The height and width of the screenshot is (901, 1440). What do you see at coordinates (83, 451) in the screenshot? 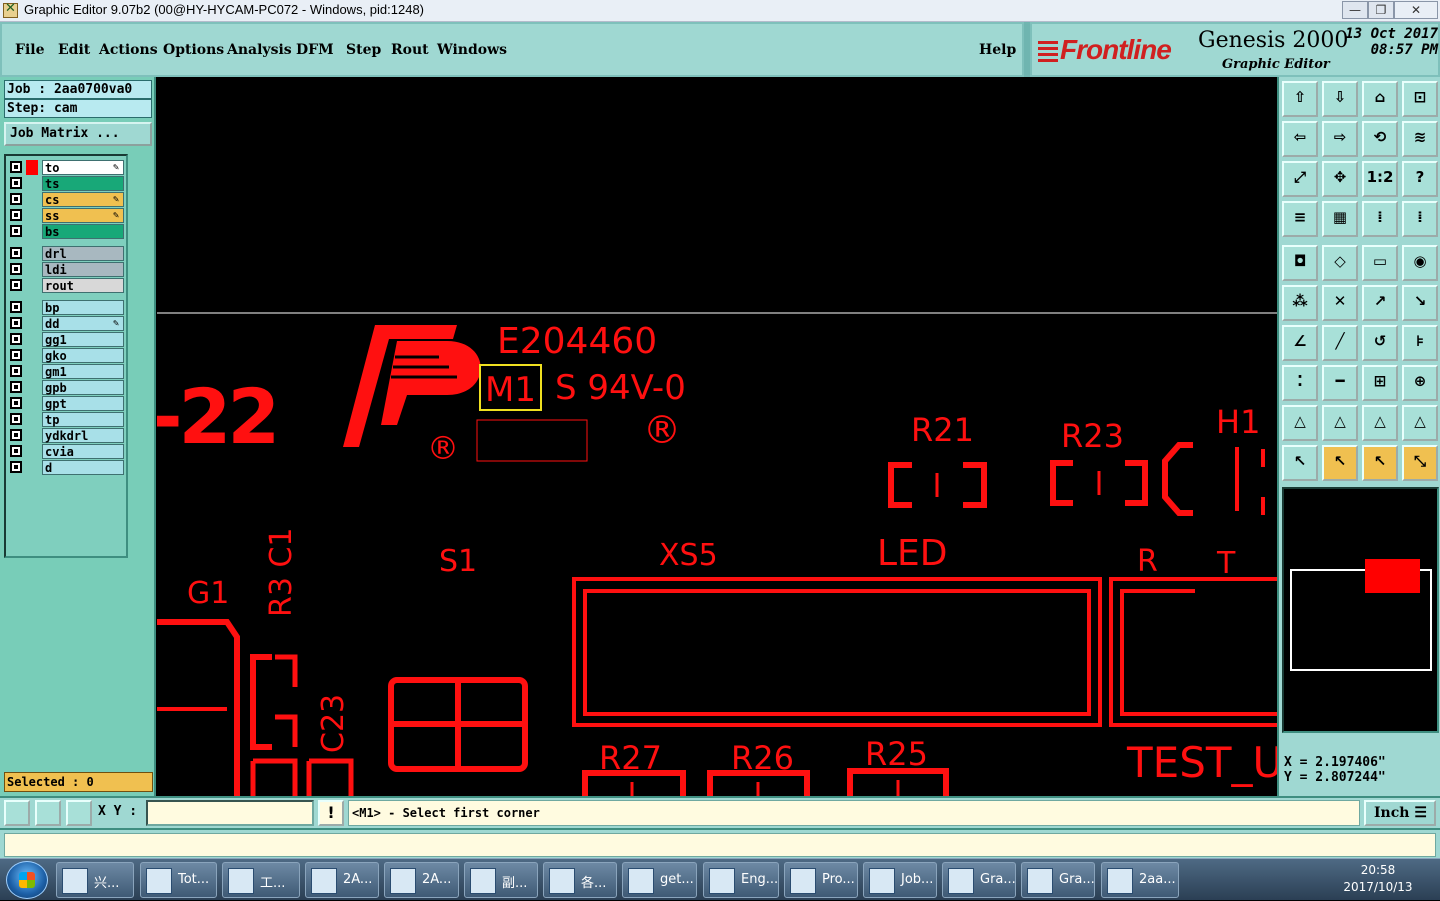
I see `layer-name: cvia` at bounding box center [83, 451].